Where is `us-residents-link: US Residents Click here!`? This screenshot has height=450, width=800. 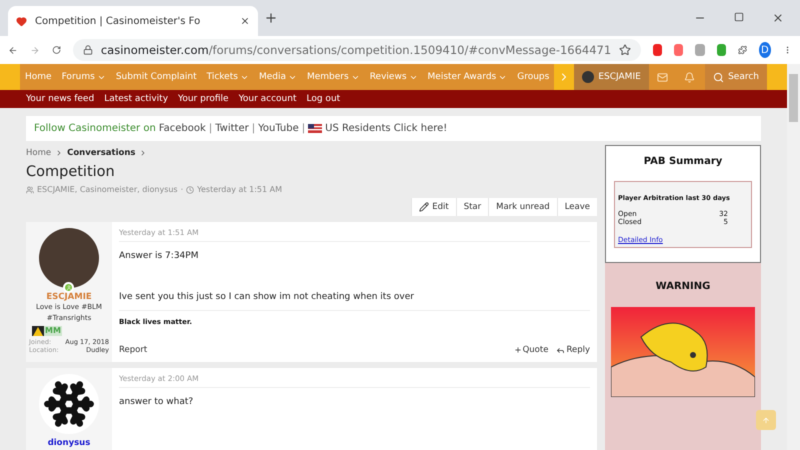 us-residents-link: US Residents Click here! is located at coordinates (386, 128).